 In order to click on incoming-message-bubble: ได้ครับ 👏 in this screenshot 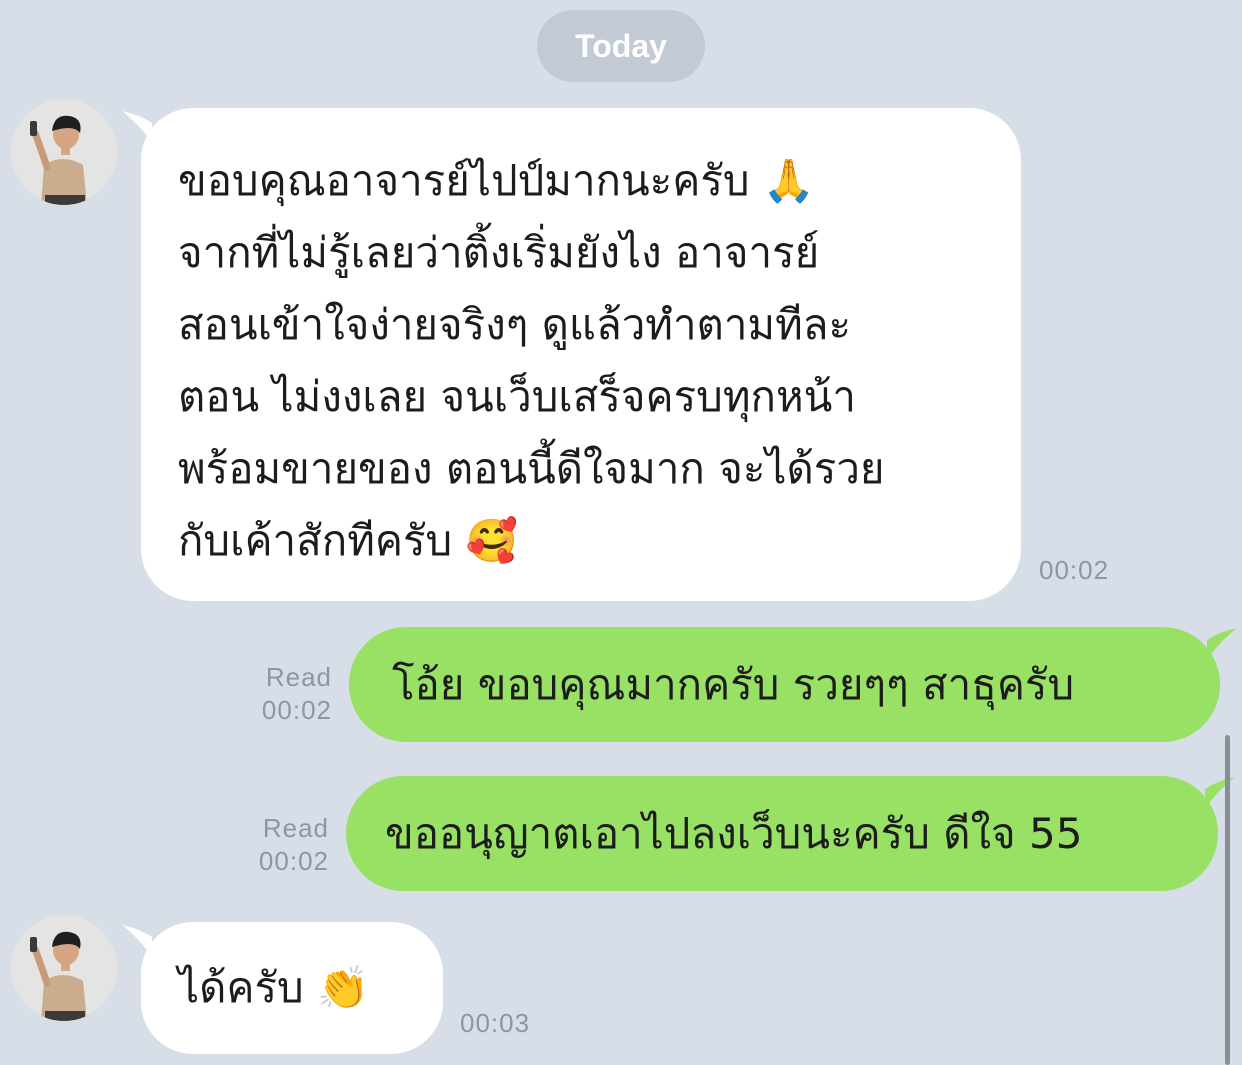, I will do `click(292, 988)`.